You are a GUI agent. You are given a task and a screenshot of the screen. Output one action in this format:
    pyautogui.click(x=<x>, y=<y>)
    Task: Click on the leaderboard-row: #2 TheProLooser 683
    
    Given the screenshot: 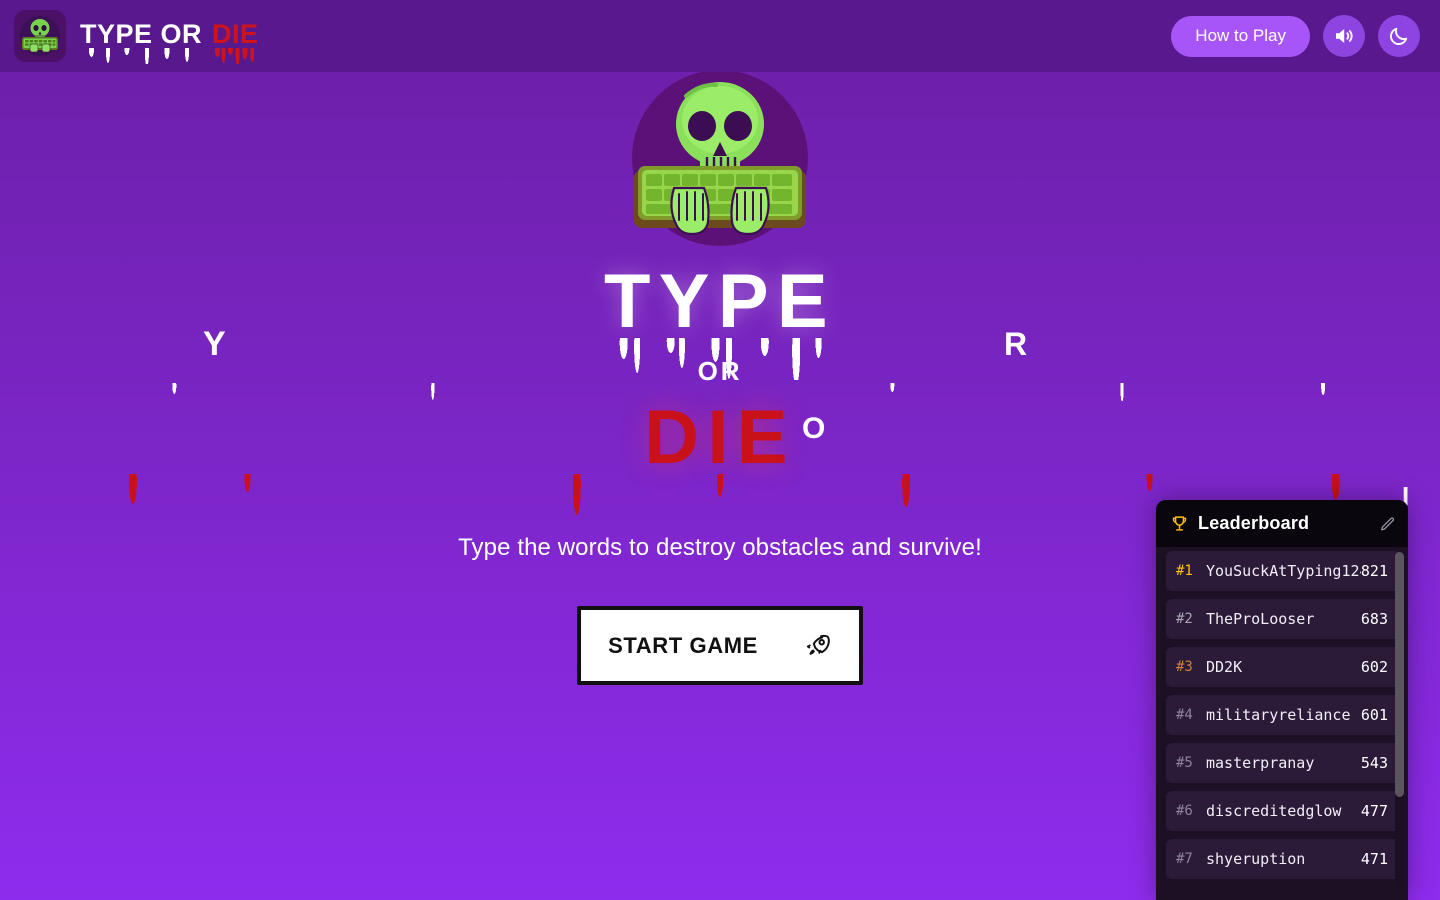 What is the action you would take?
    pyautogui.click(x=1283, y=619)
    